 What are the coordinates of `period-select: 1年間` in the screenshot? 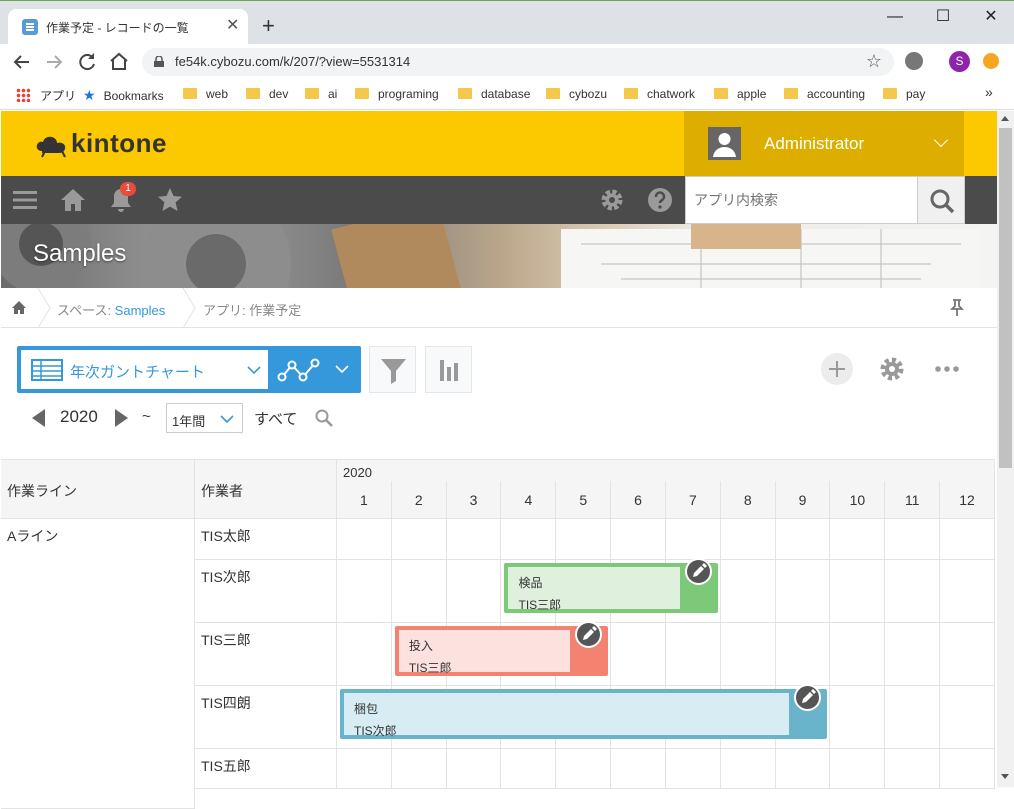 It's located at (204, 418).